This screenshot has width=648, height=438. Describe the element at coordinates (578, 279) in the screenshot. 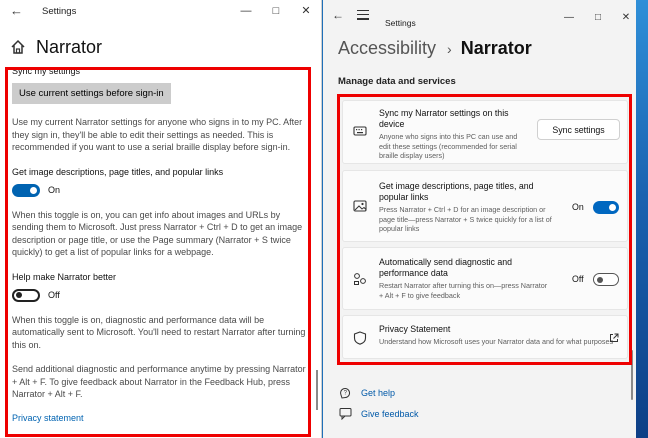

I see `diagnostics-toggle-label: Off` at that location.